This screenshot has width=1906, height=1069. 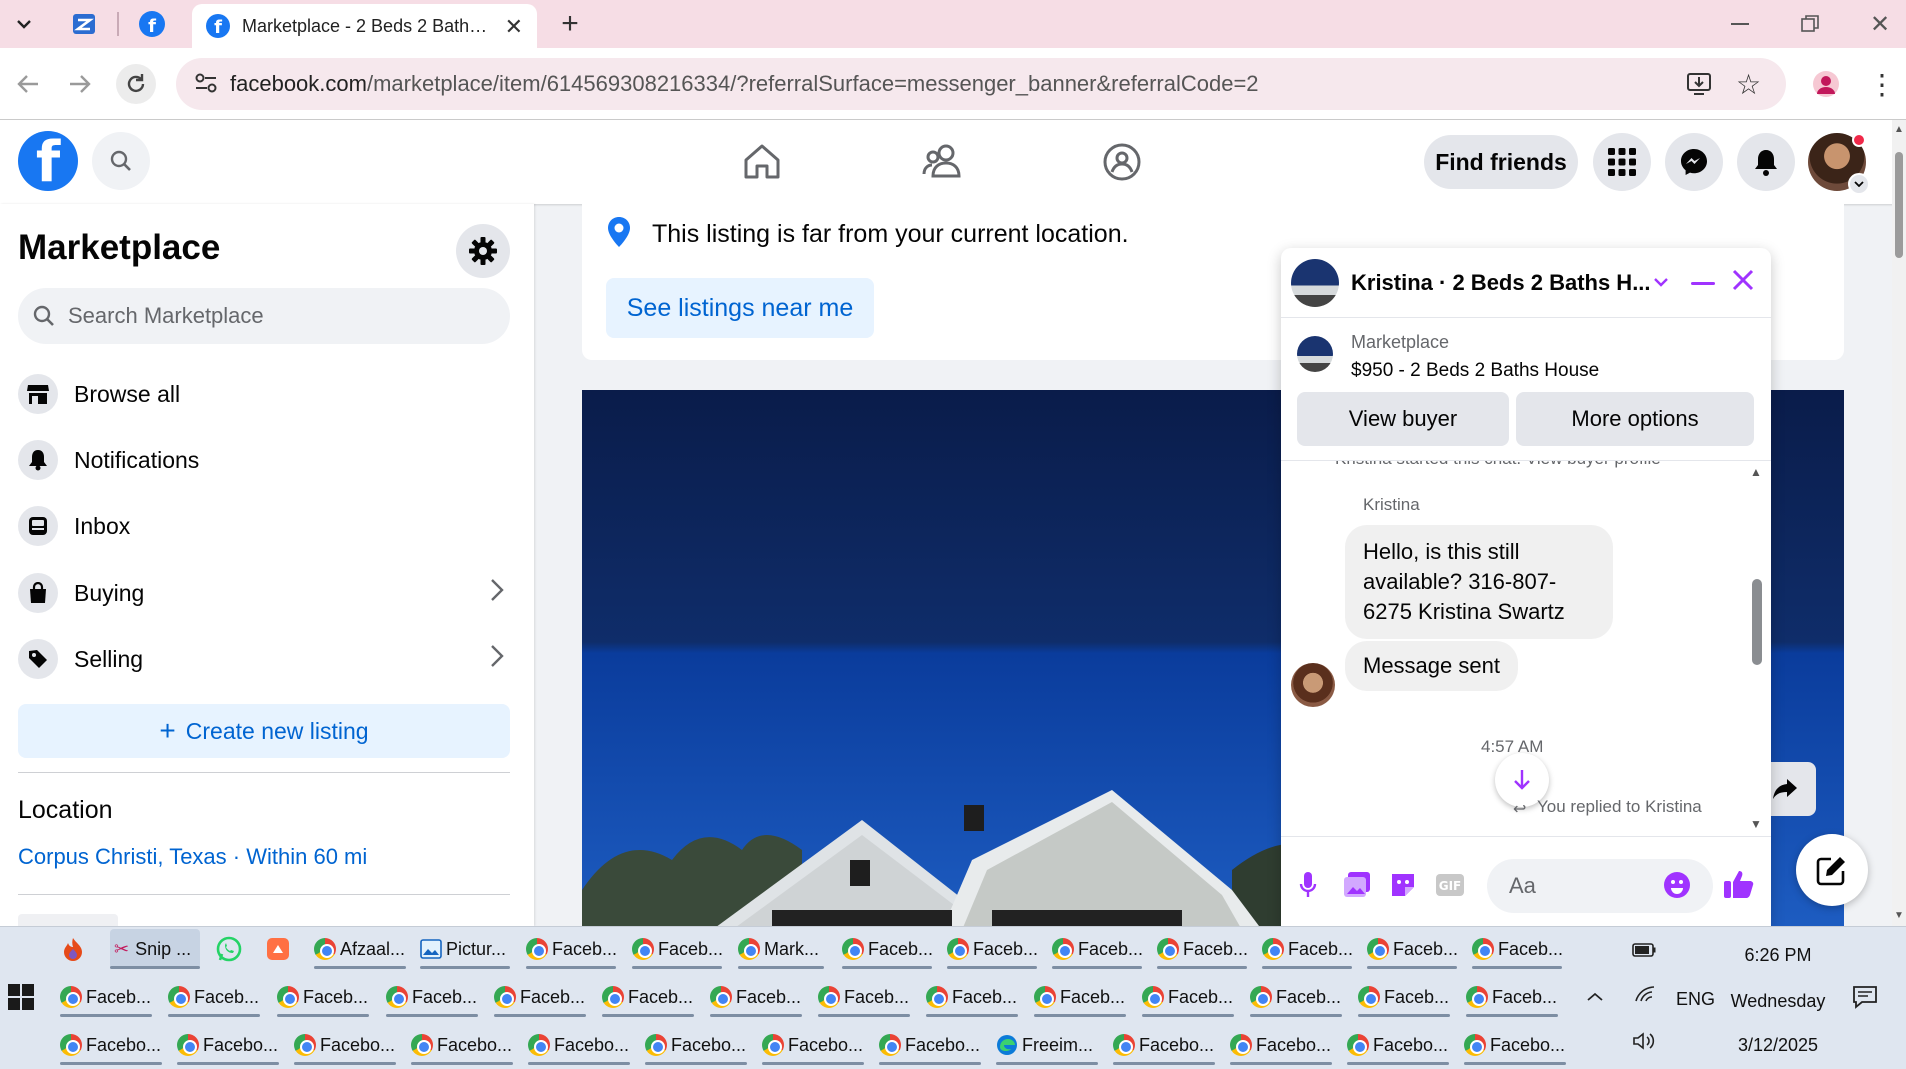 I want to click on create-new-listing-button: + Create new listing, so click(x=264, y=731).